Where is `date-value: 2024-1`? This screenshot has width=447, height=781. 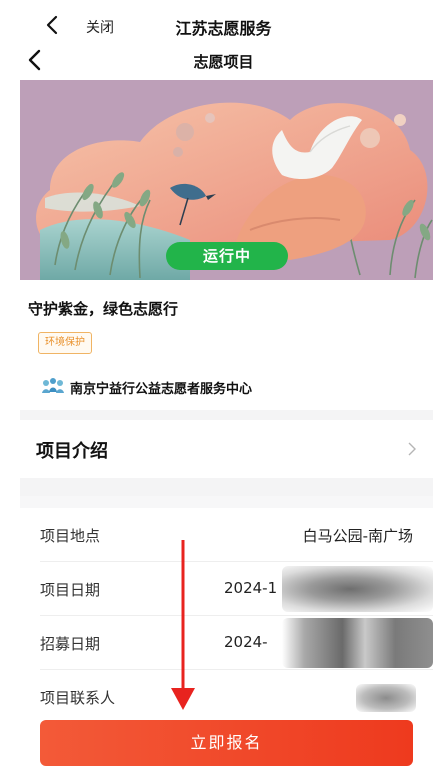 date-value: 2024-1 is located at coordinates (251, 588).